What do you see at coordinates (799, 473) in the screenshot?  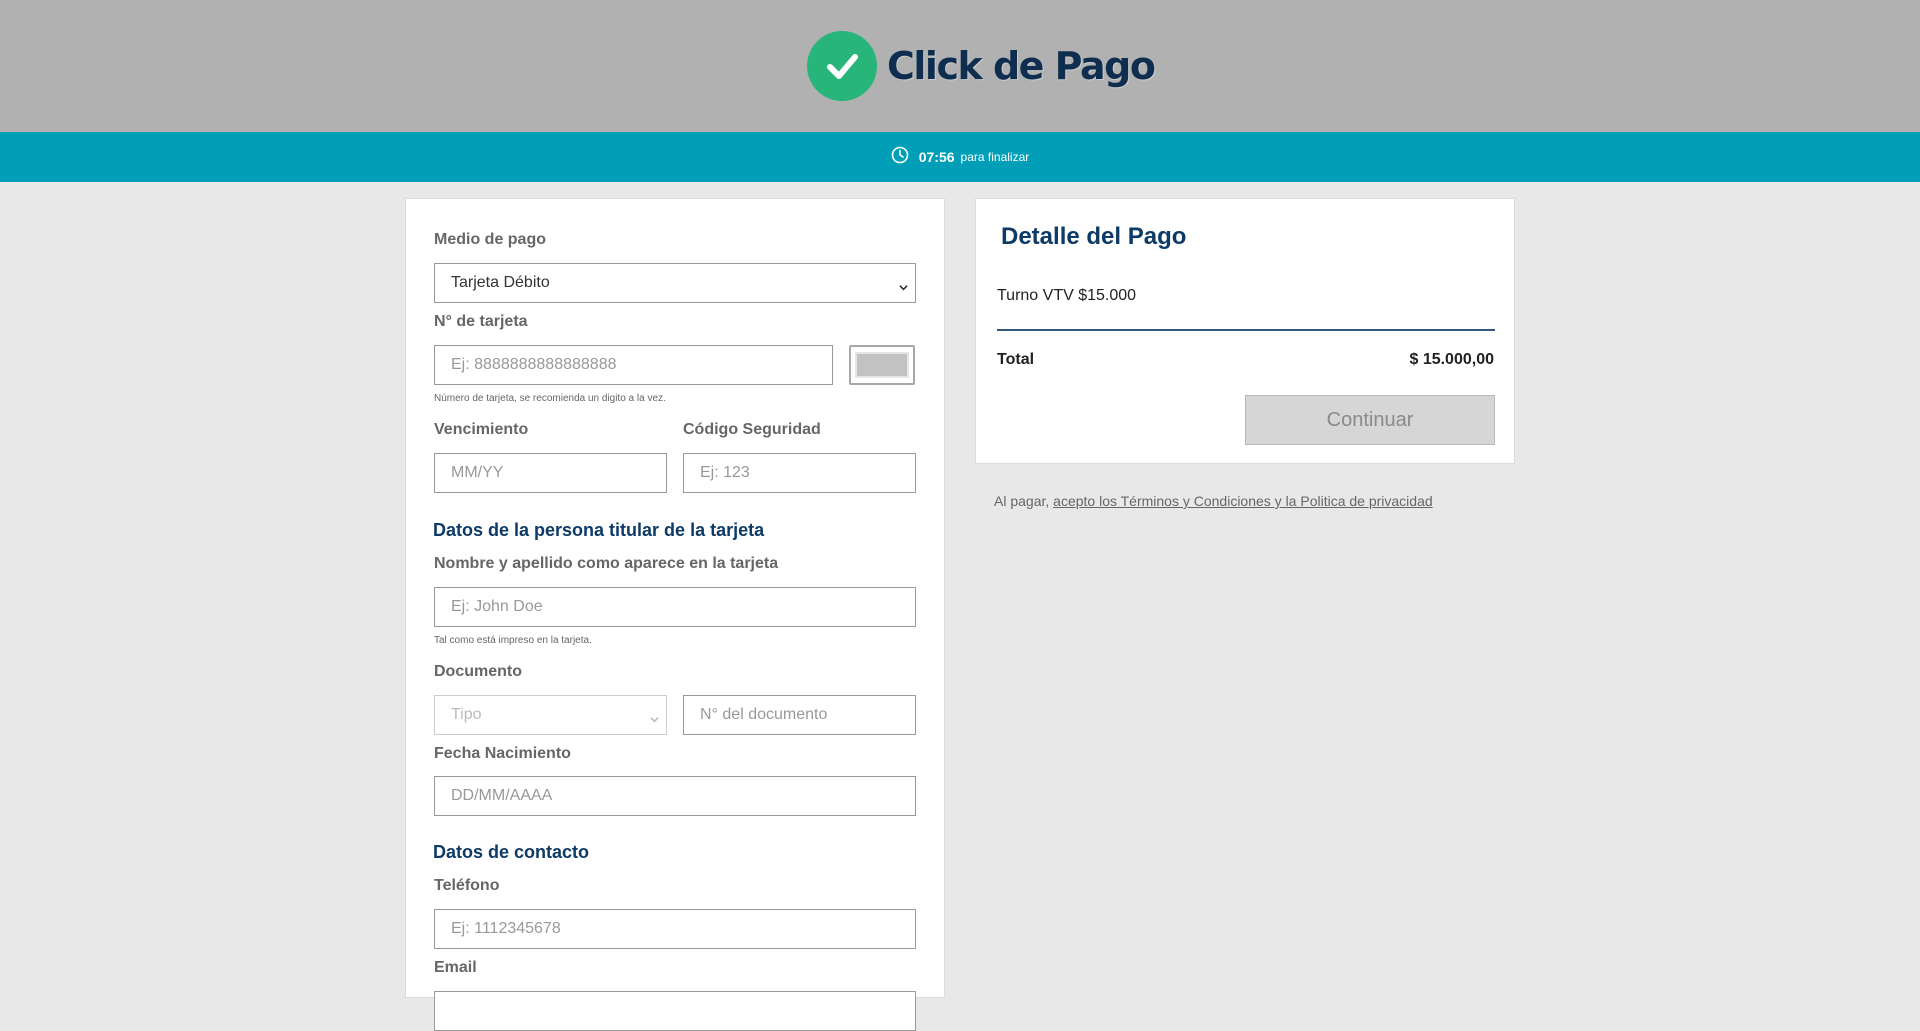 I see `security-code-input: Ej: 123` at bounding box center [799, 473].